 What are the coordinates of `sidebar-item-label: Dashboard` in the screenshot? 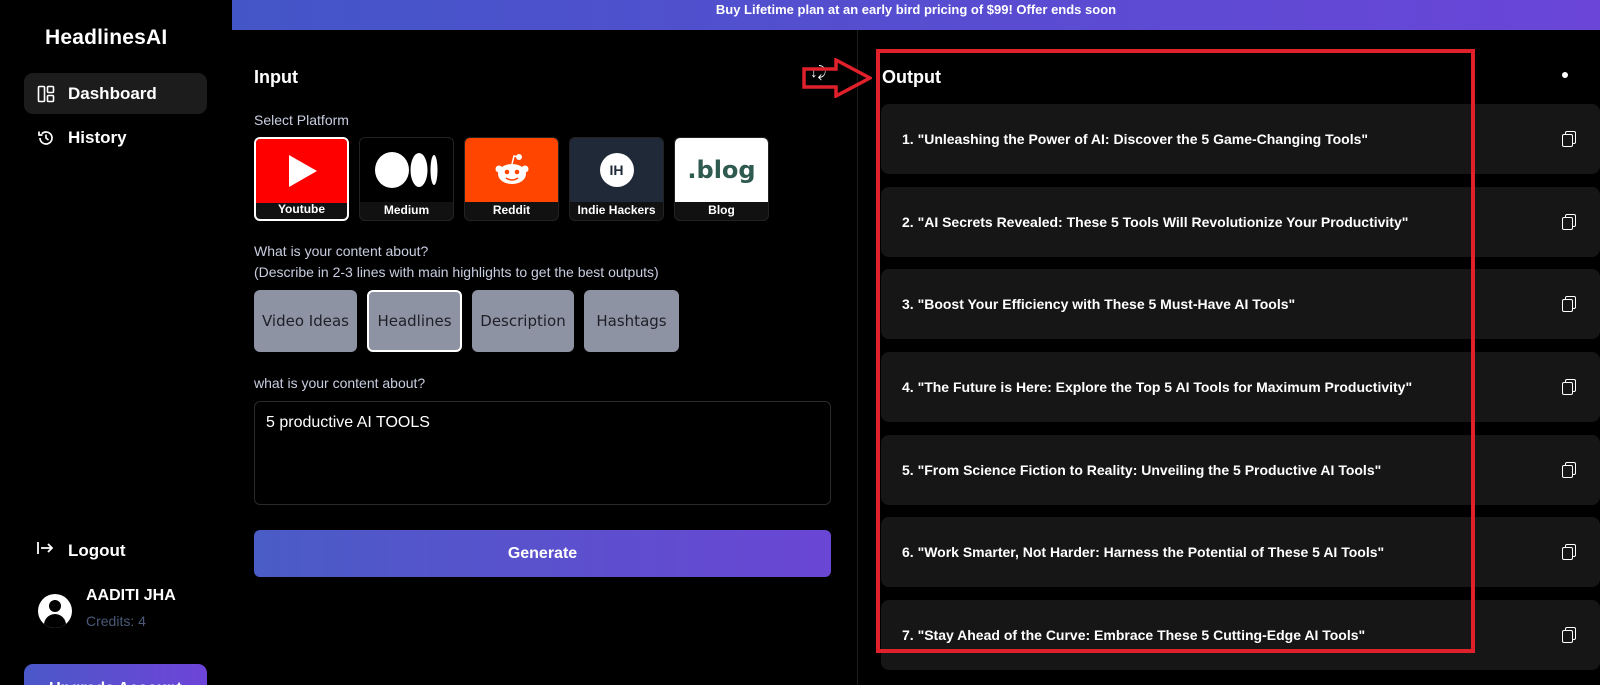 It's located at (112, 93).